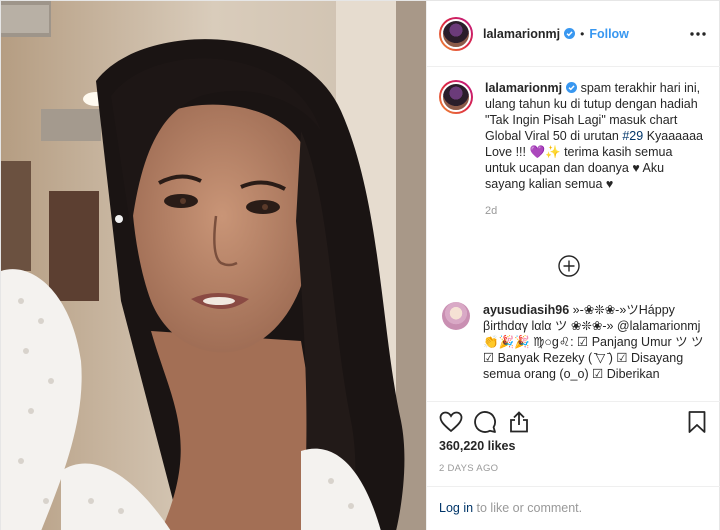 The height and width of the screenshot is (530, 720). What do you see at coordinates (523, 88) in the screenshot?
I see `caption-username: lalamarionmj` at bounding box center [523, 88].